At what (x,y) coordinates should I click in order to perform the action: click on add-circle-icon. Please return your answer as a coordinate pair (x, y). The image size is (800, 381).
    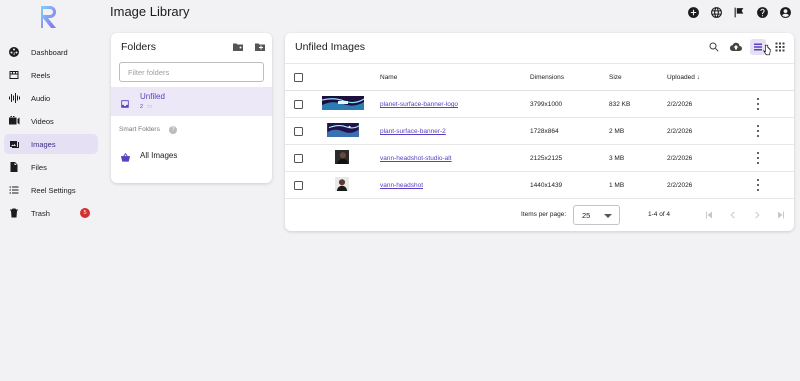
    Looking at the image, I should click on (693, 12).